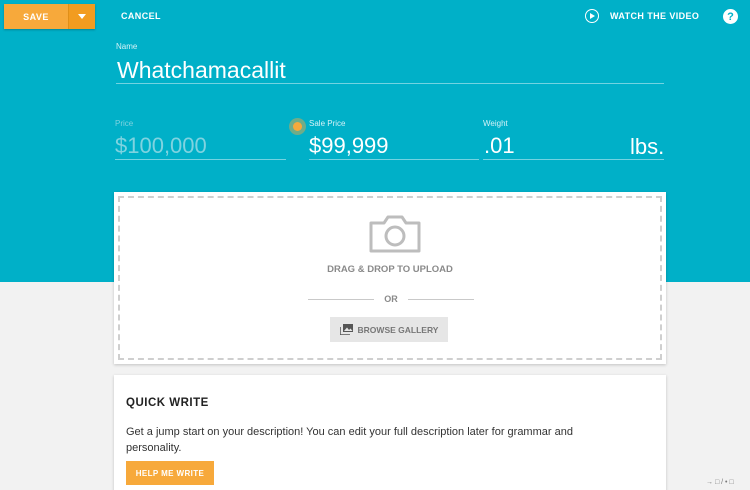 The height and width of the screenshot is (490, 750). Describe the element at coordinates (390, 269) in the screenshot. I see `drag-drop-text: DRAG & DROP TO UPLOAD` at that location.